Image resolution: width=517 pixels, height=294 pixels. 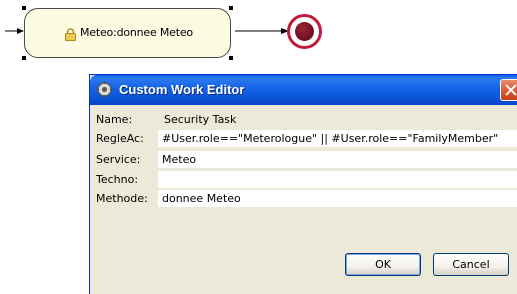 I want to click on methode-value: donnee Meteo, so click(x=201, y=198).